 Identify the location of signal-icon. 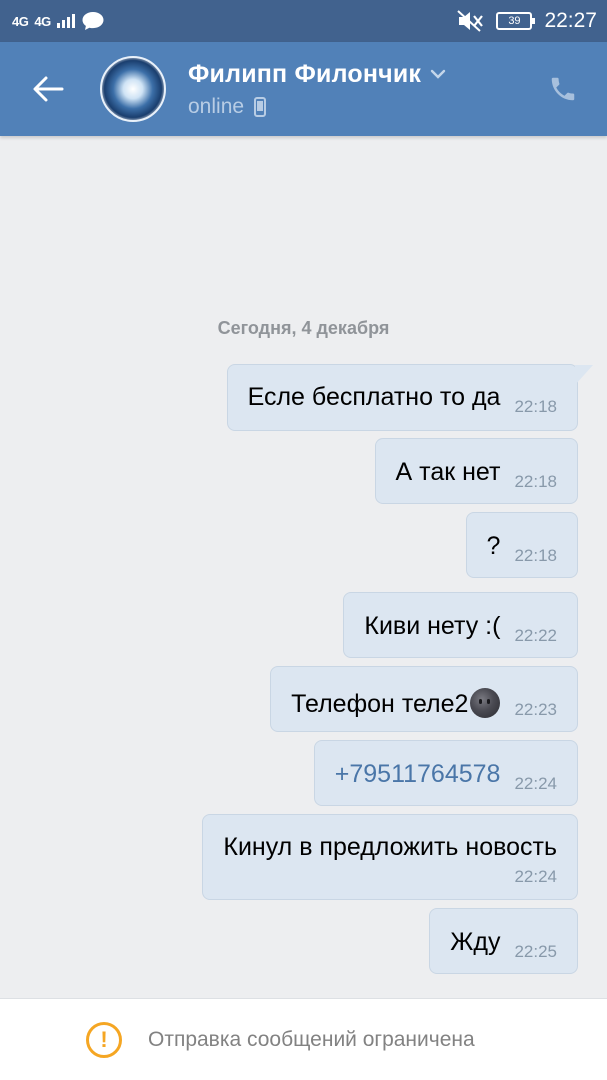
(65, 21).